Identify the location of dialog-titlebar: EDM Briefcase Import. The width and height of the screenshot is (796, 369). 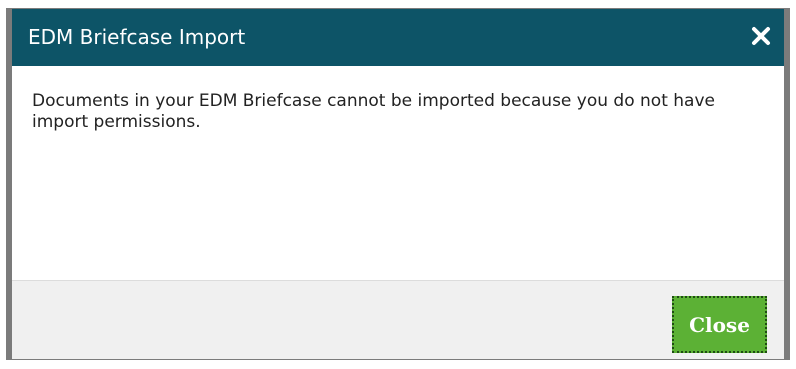
(398, 37).